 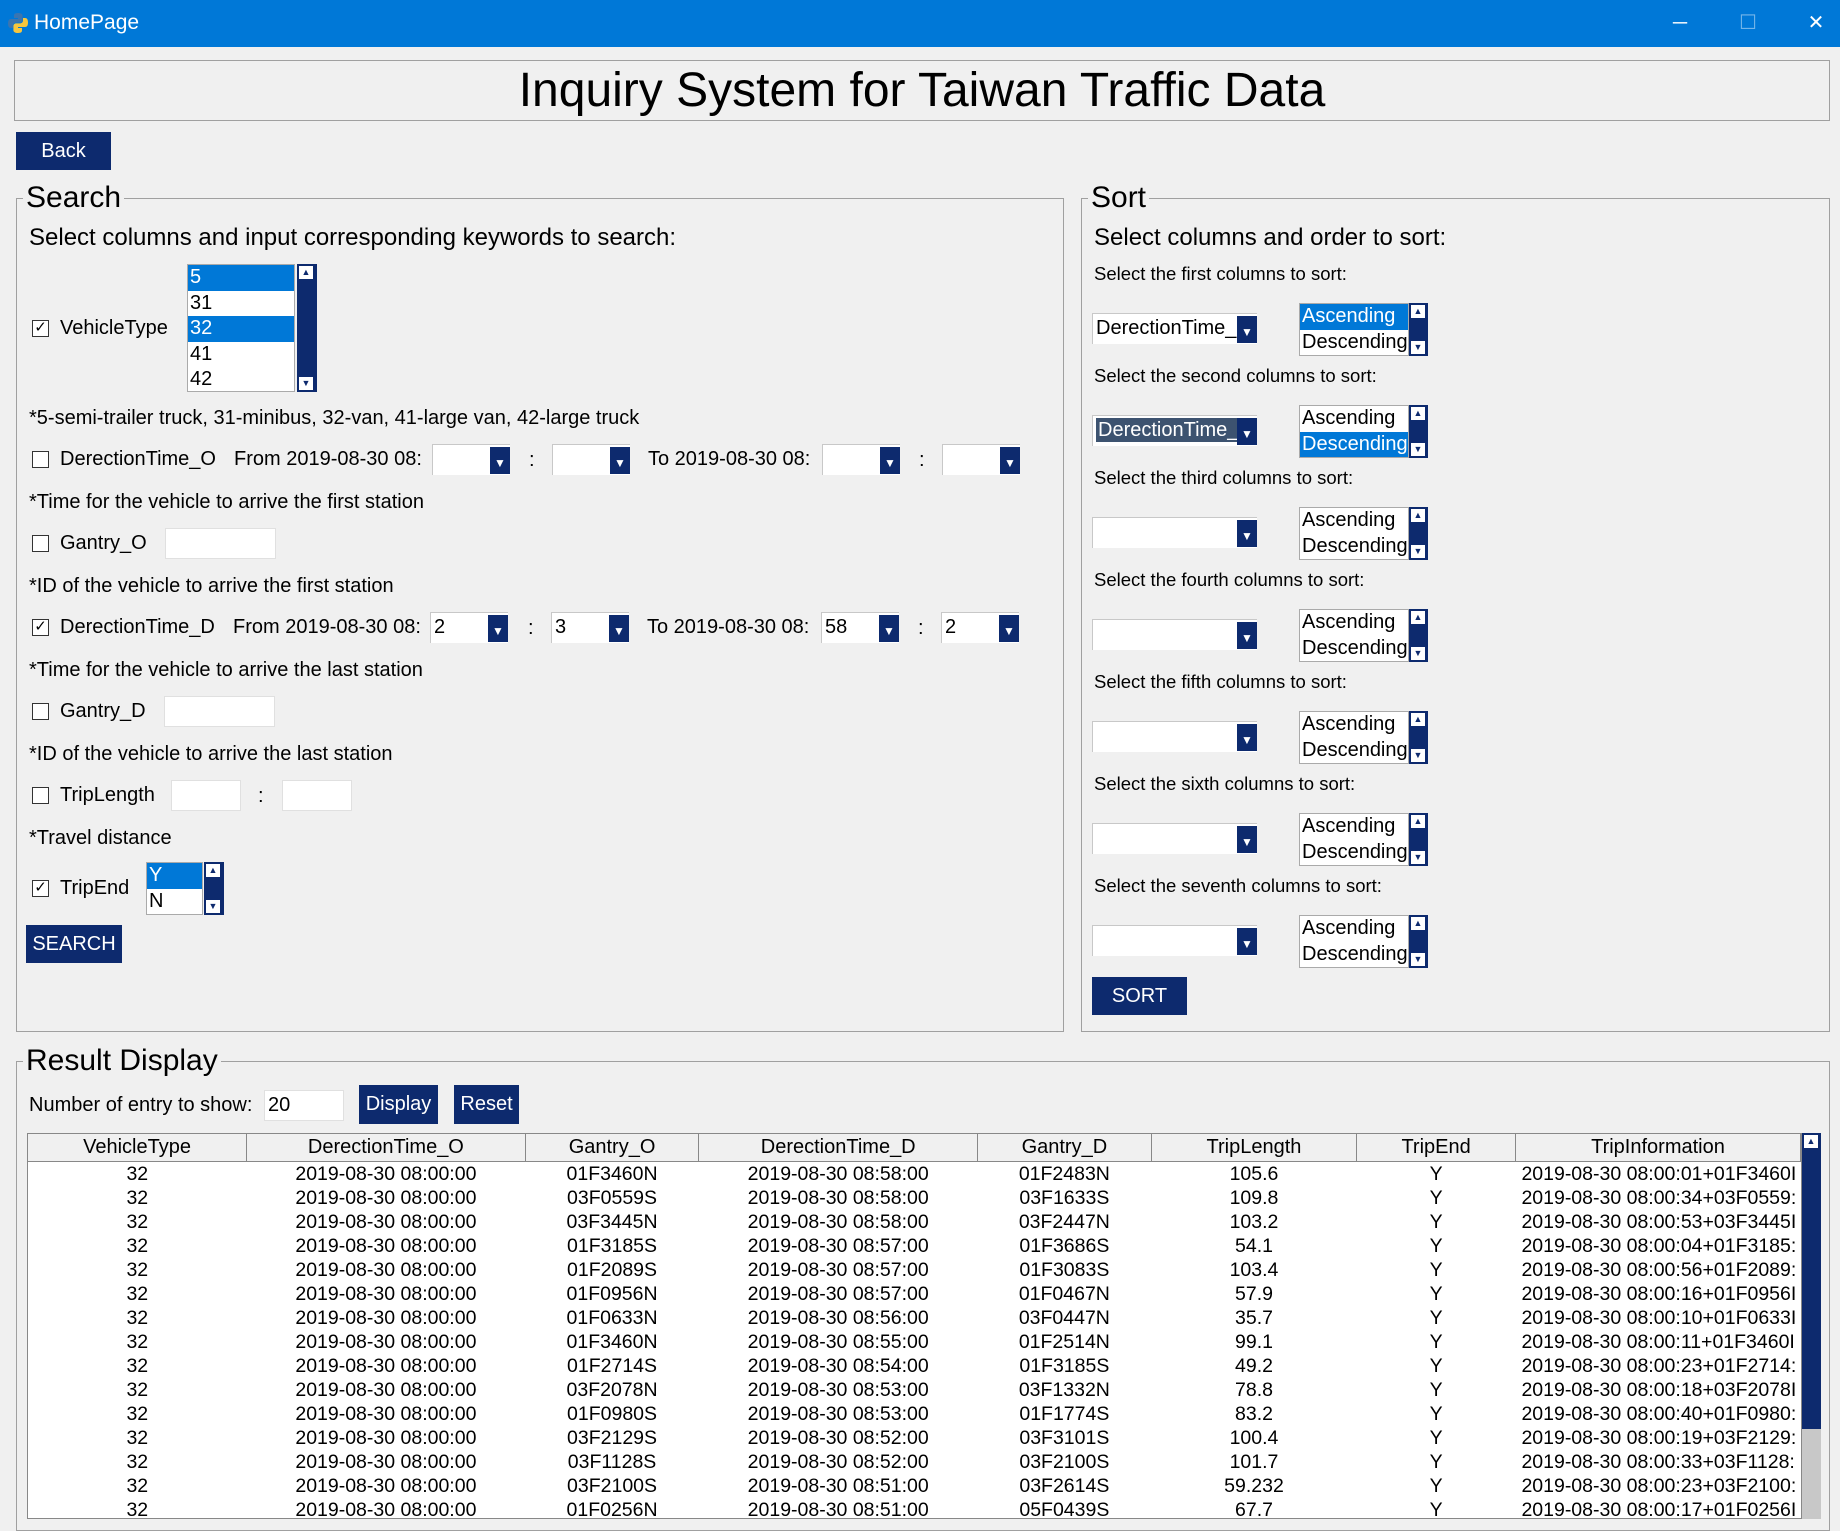 What do you see at coordinates (241, 355) in the screenshot?
I see `vehicletype-option: 41` at bounding box center [241, 355].